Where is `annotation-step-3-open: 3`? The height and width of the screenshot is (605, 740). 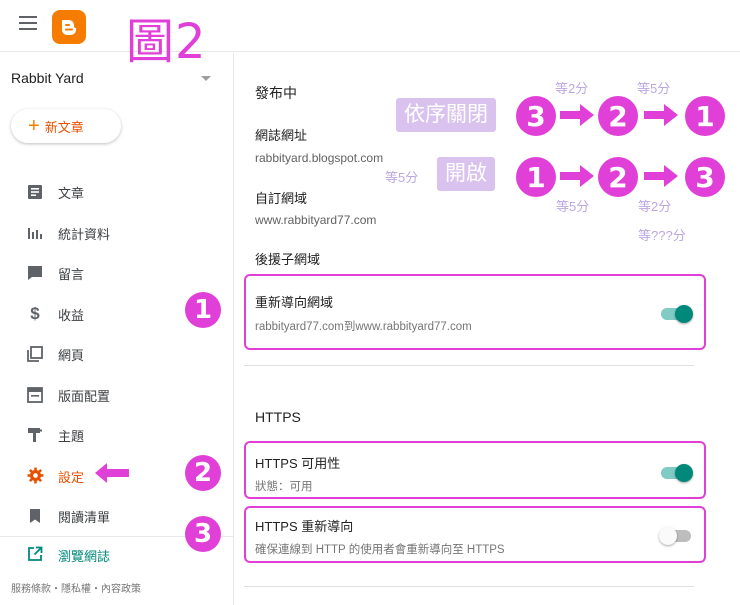
annotation-step-3-open: 3 is located at coordinates (705, 177).